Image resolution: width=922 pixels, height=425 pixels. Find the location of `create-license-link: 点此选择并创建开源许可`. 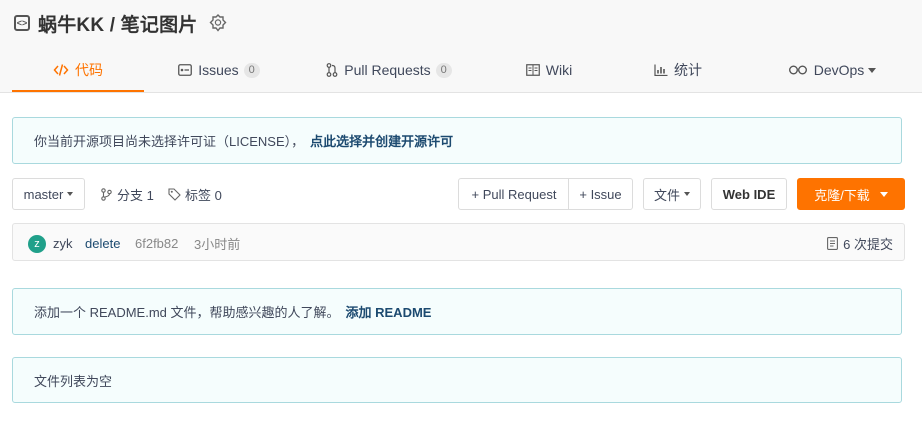

create-license-link: 点此选择并创建开源许可 is located at coordinates (381, 140).